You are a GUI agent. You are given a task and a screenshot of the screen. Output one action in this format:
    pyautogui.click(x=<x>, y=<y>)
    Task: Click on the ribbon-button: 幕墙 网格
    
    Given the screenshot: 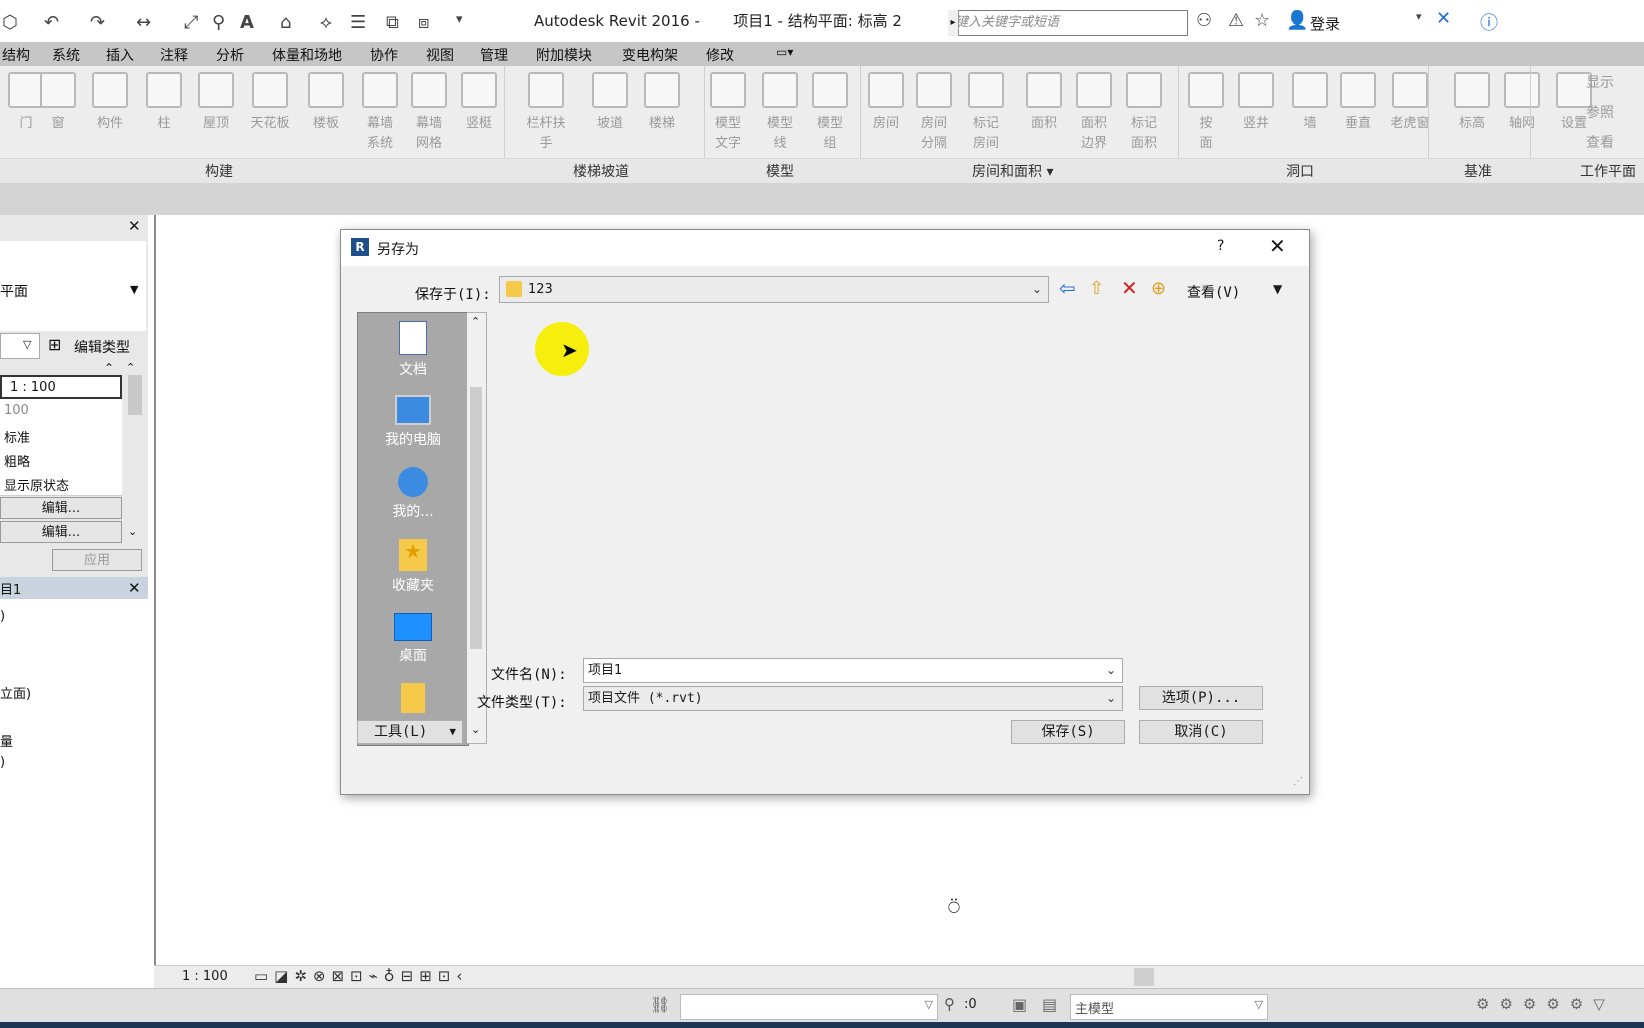 What is the action you would take?
    pyautogui.click(x=429, y=113)
    